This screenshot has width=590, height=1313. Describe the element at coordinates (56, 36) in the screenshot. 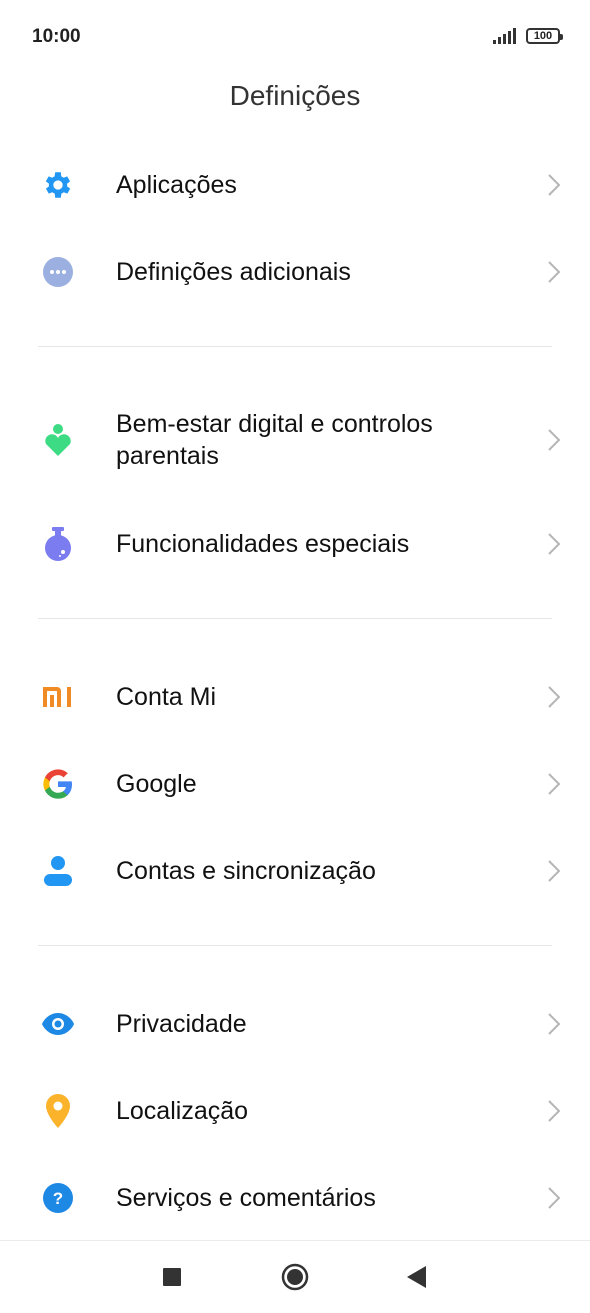

I see `status-time: 10:00` at that location.